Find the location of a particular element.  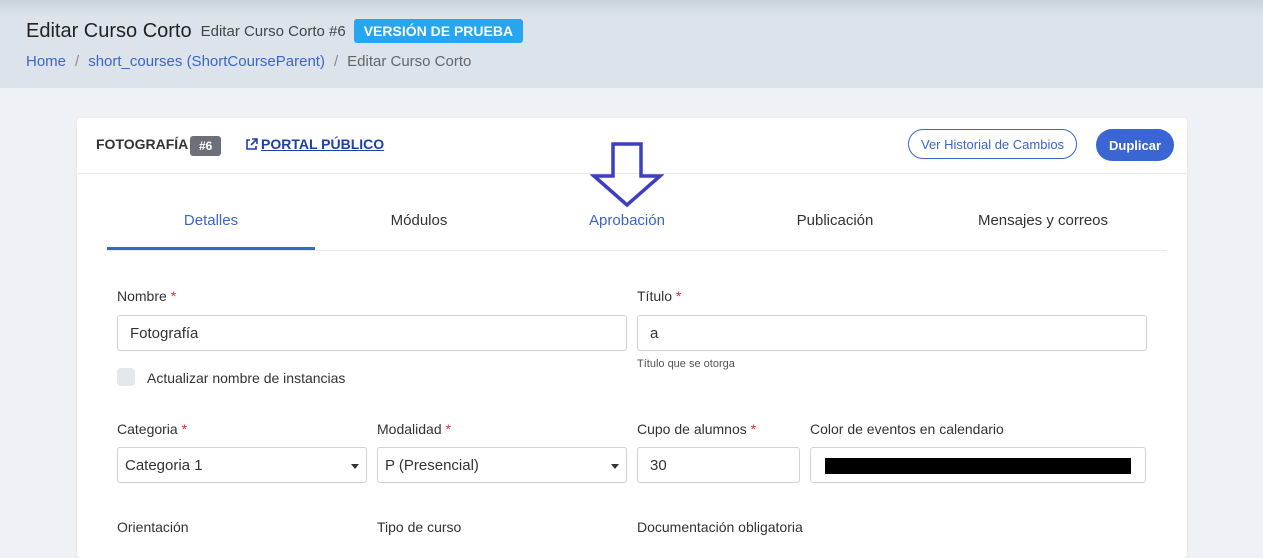

change-history-button: Ver Historial de Cambios is located at coordinates (993, 144).